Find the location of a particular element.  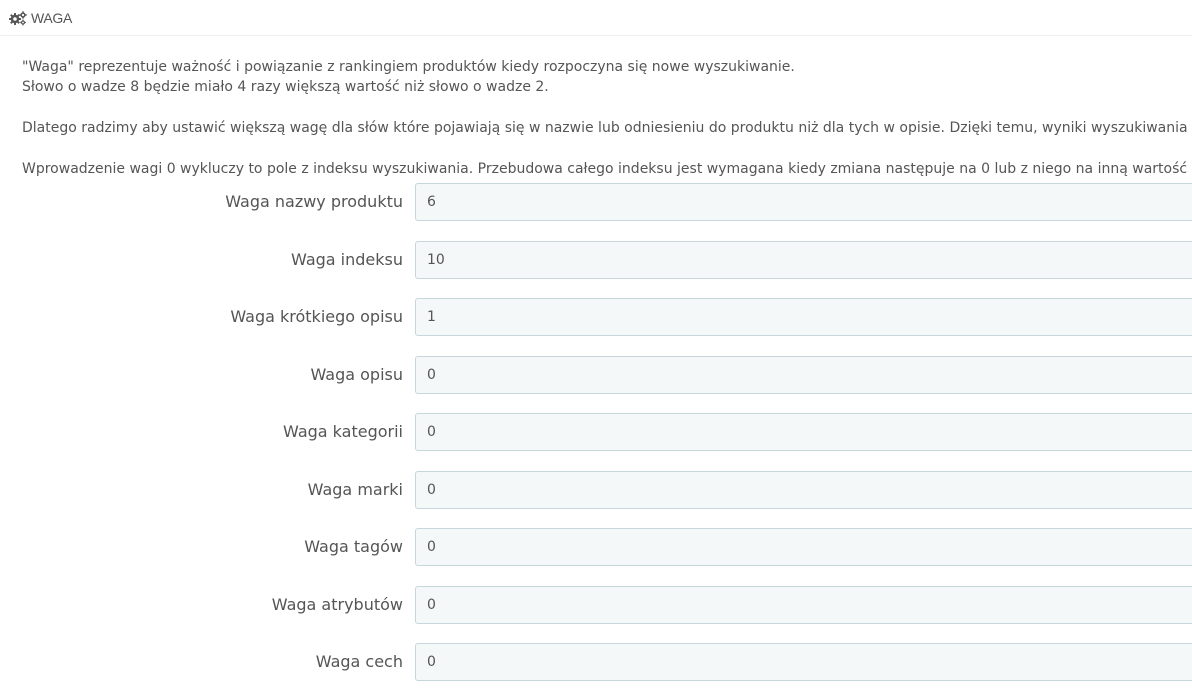

field-label: Waga indeksu is located at coordinates (347, 259).